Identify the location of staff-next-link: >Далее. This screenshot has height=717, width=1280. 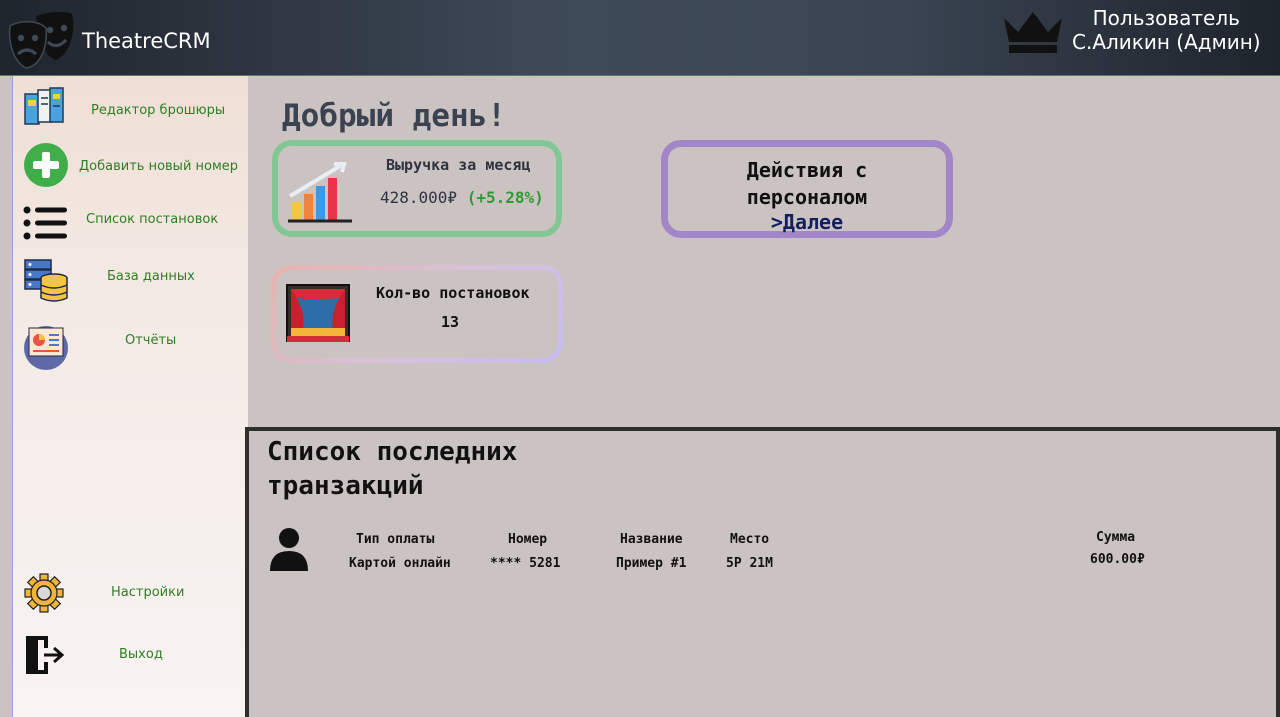
(807, 222).